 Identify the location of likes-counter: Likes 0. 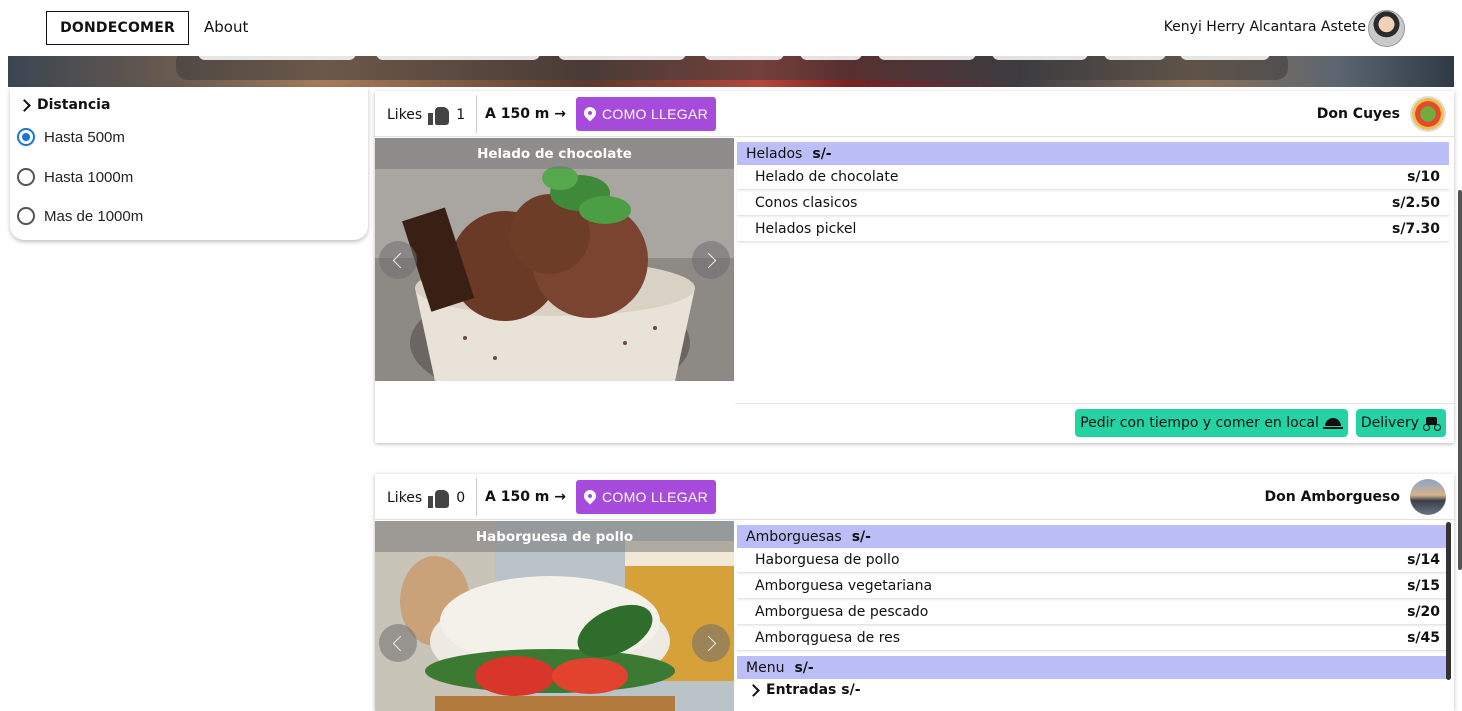
(426, 498).